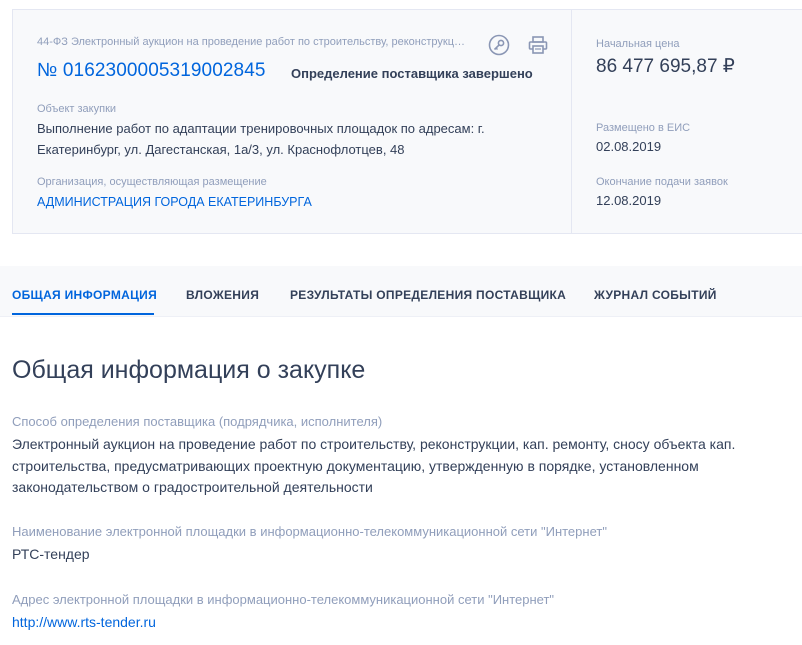  What do you see at coordinates (174, 202) in the screenshot?
I see `organization-link: АДМИНИСТРАЦИЯ ГОРОДА ЕКАТЕРИНБУРГА` at bounding box center [174, 202].